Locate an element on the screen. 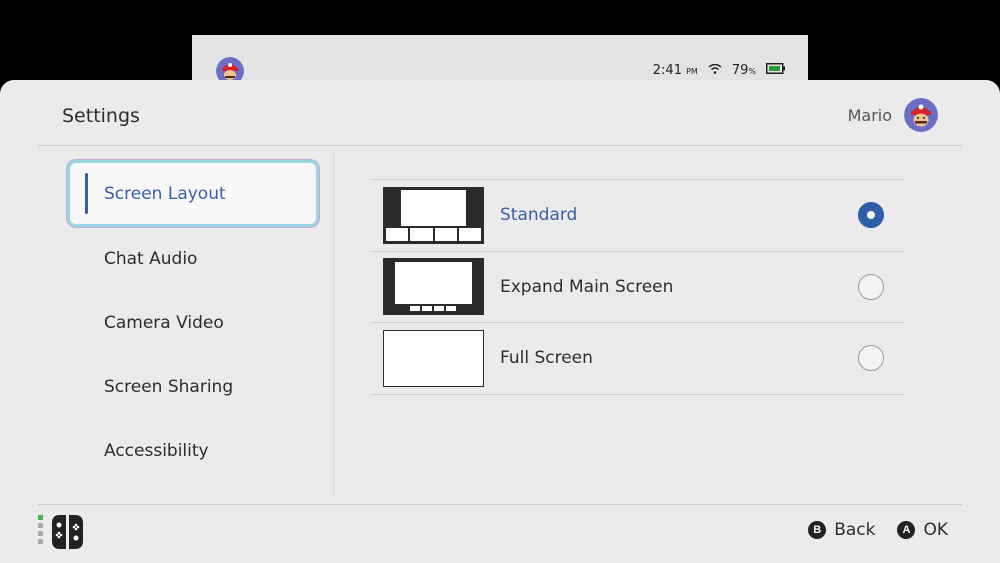  battery-percent: 79% is located at coordinates (744, 70).